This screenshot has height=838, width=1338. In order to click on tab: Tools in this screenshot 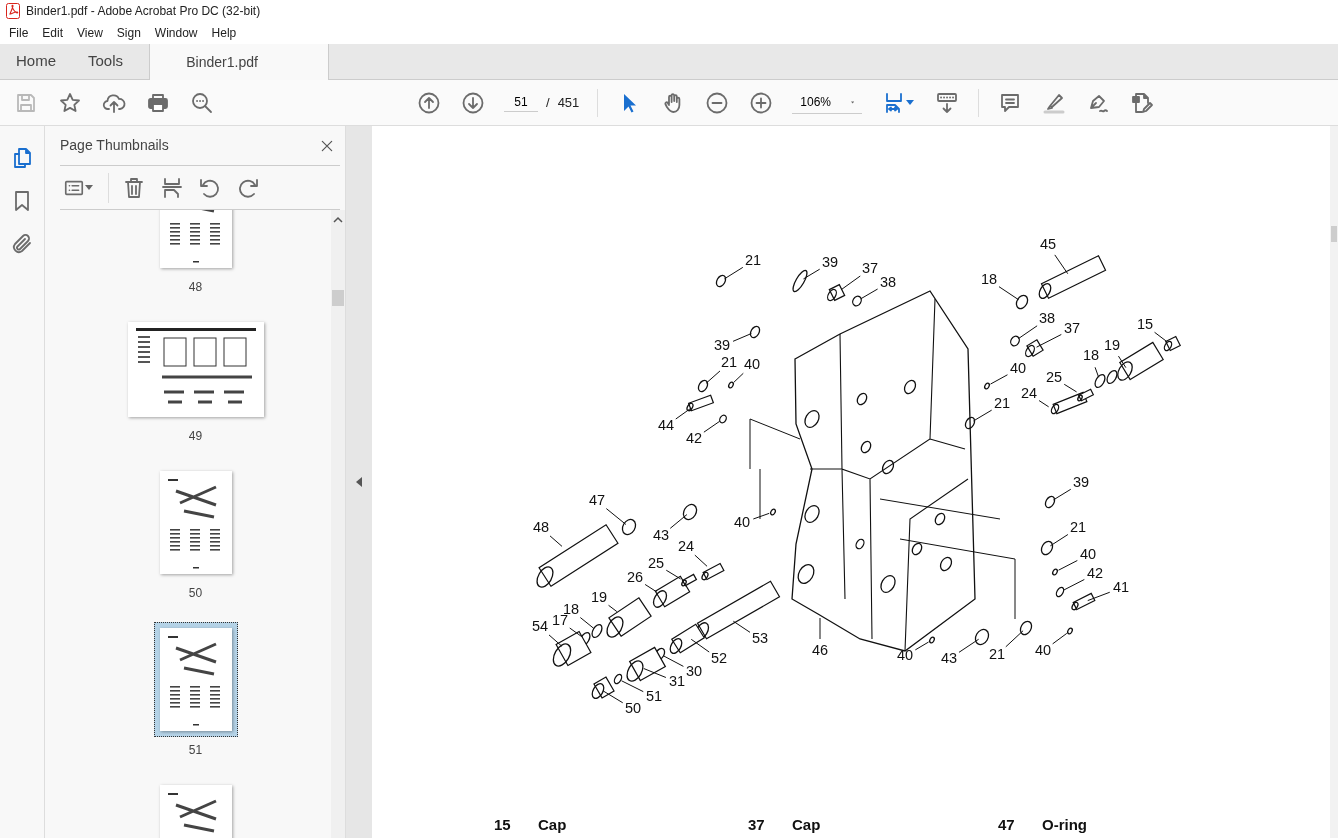, I will do `click(106, 61)`.